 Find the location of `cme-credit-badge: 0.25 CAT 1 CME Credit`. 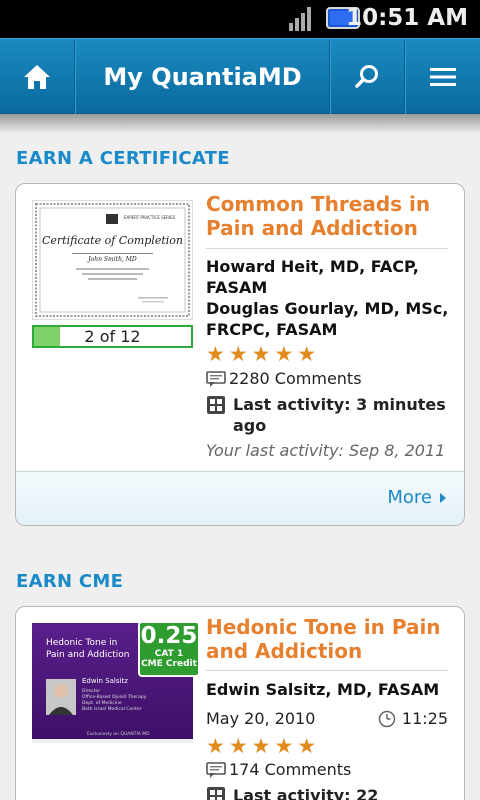

cme-credit-badge: 0.25 CAT 1 CME Credit is located at coordinates (169, 649).